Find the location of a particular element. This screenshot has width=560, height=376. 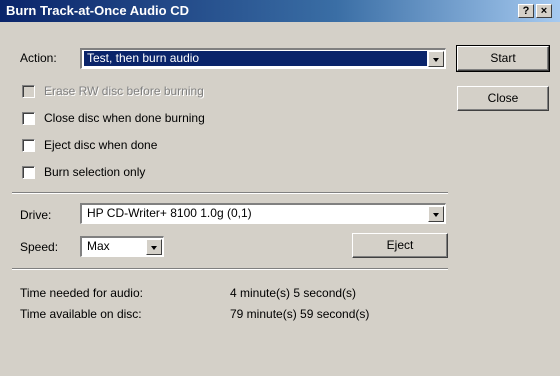

close-button: Close is located at coordinates (503, 98).